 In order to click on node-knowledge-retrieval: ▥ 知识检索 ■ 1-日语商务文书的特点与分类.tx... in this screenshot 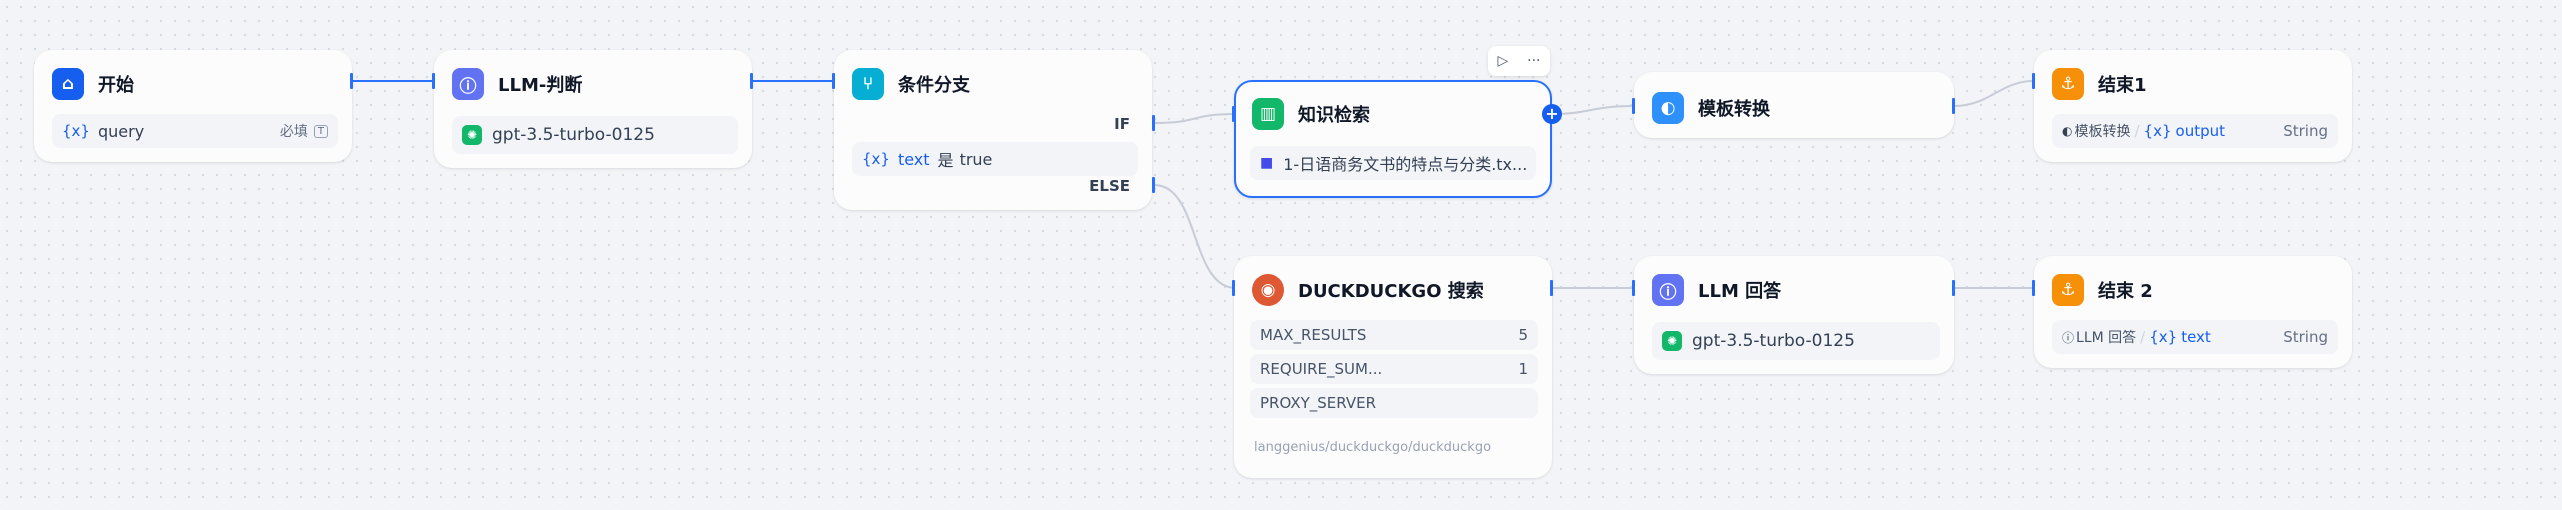, I will do `click(1393, 139)`.